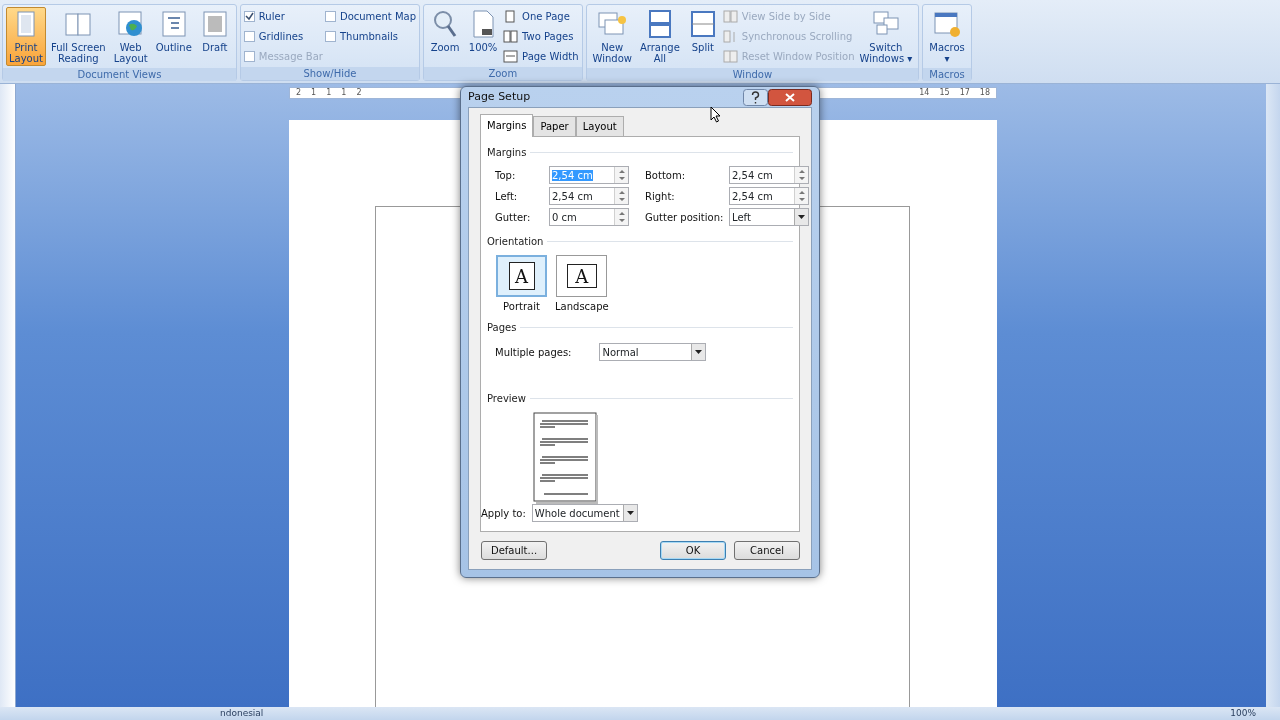 The height and width of the screenshot is (720, 1280). Describe the element at coordinates (507, 153) in the screenshot. I see `section-heading: Margins` at that location.